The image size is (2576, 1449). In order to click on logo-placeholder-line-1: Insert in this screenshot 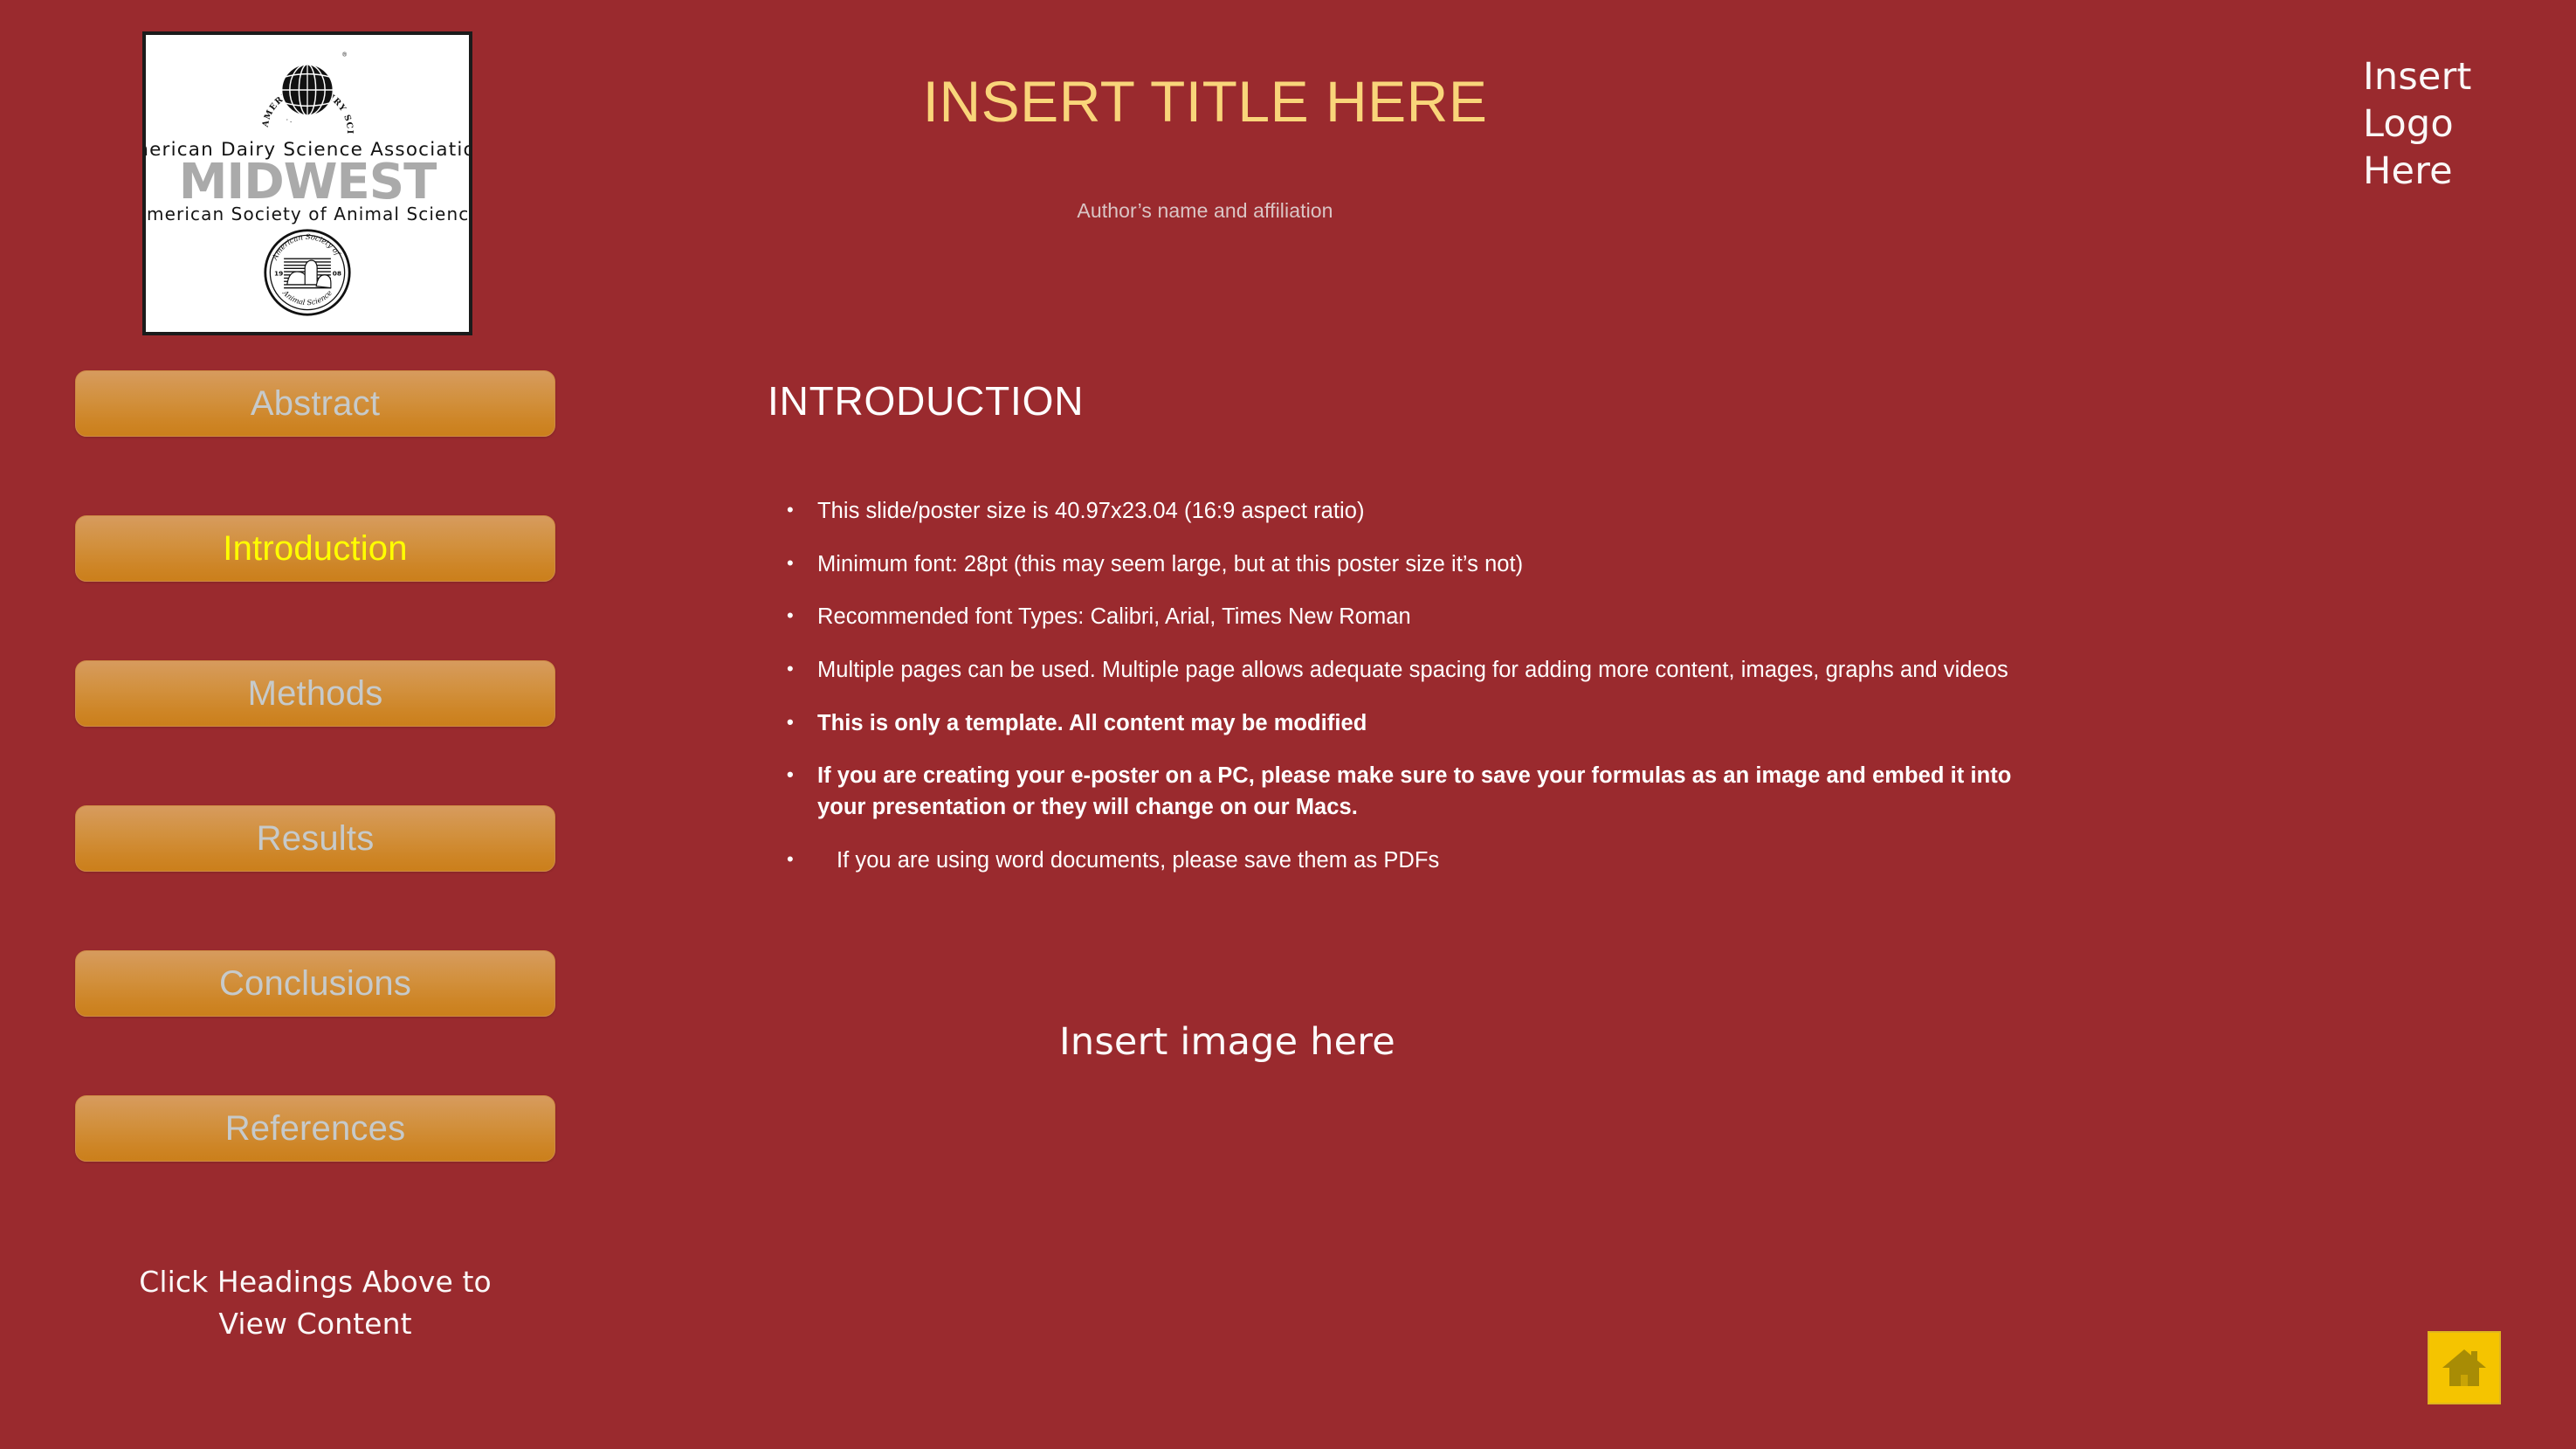, I will do `click(2417, 77)`.